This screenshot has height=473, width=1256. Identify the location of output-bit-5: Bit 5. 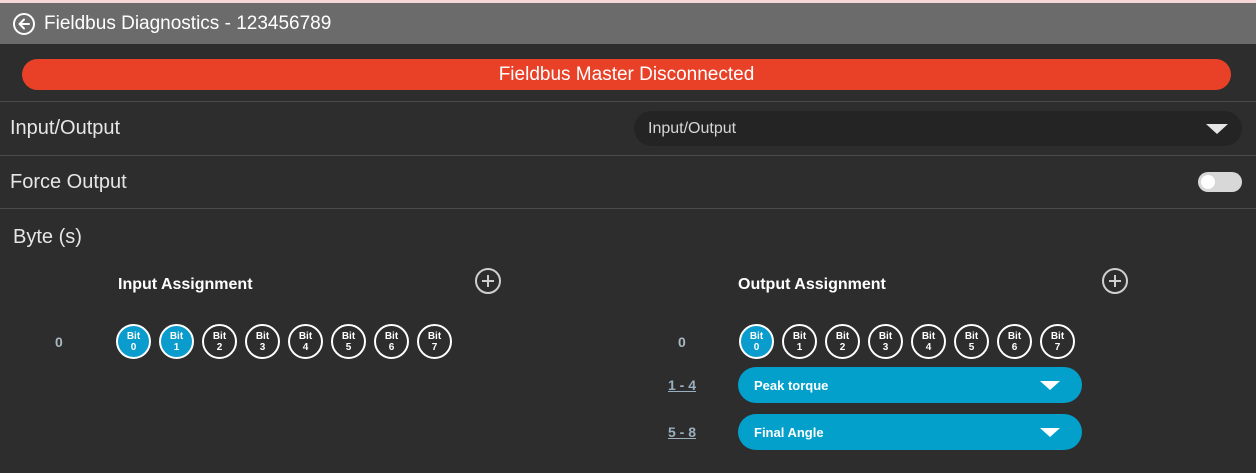
(971, 341).